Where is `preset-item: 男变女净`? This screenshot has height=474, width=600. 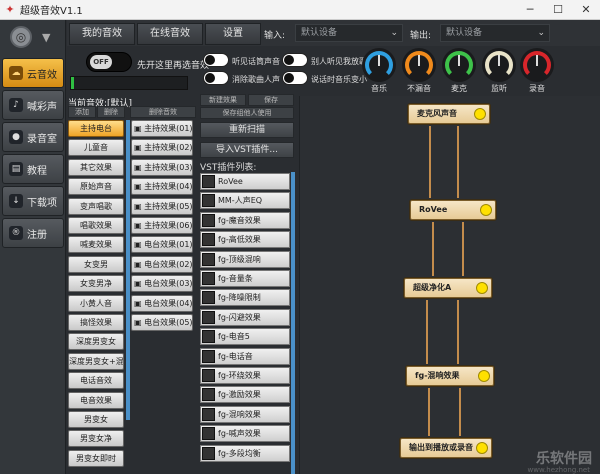 preset-item: 男变女净 is located at coordinates (96, 439).